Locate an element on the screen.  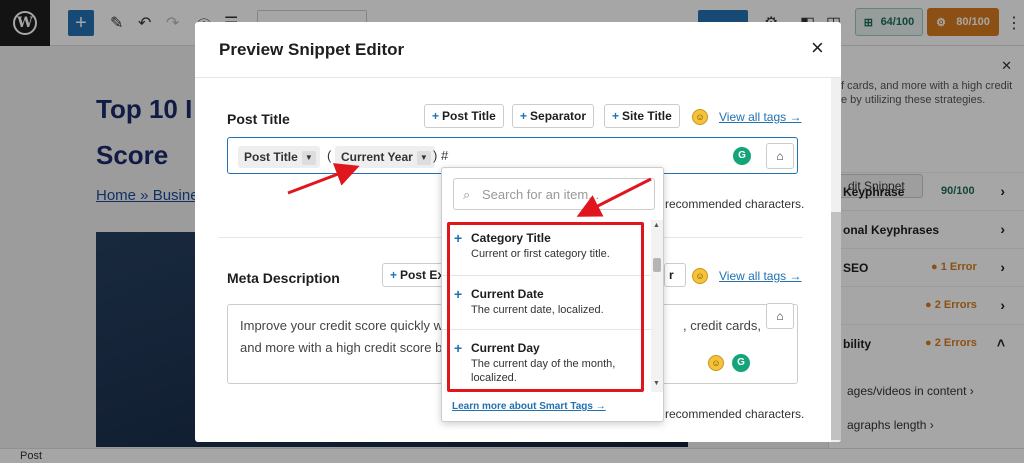
close-icon: × is located at coordinates (817, 48).